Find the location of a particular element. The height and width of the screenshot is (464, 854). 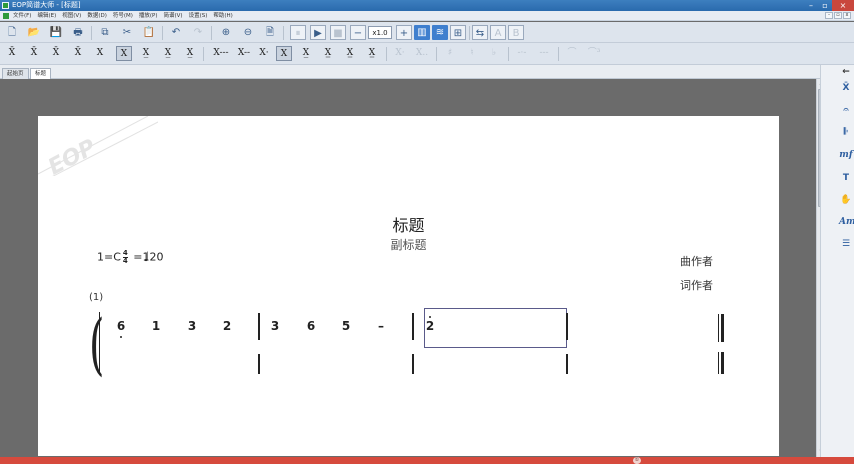

text-icon: T is located at coordinates (846, 178).